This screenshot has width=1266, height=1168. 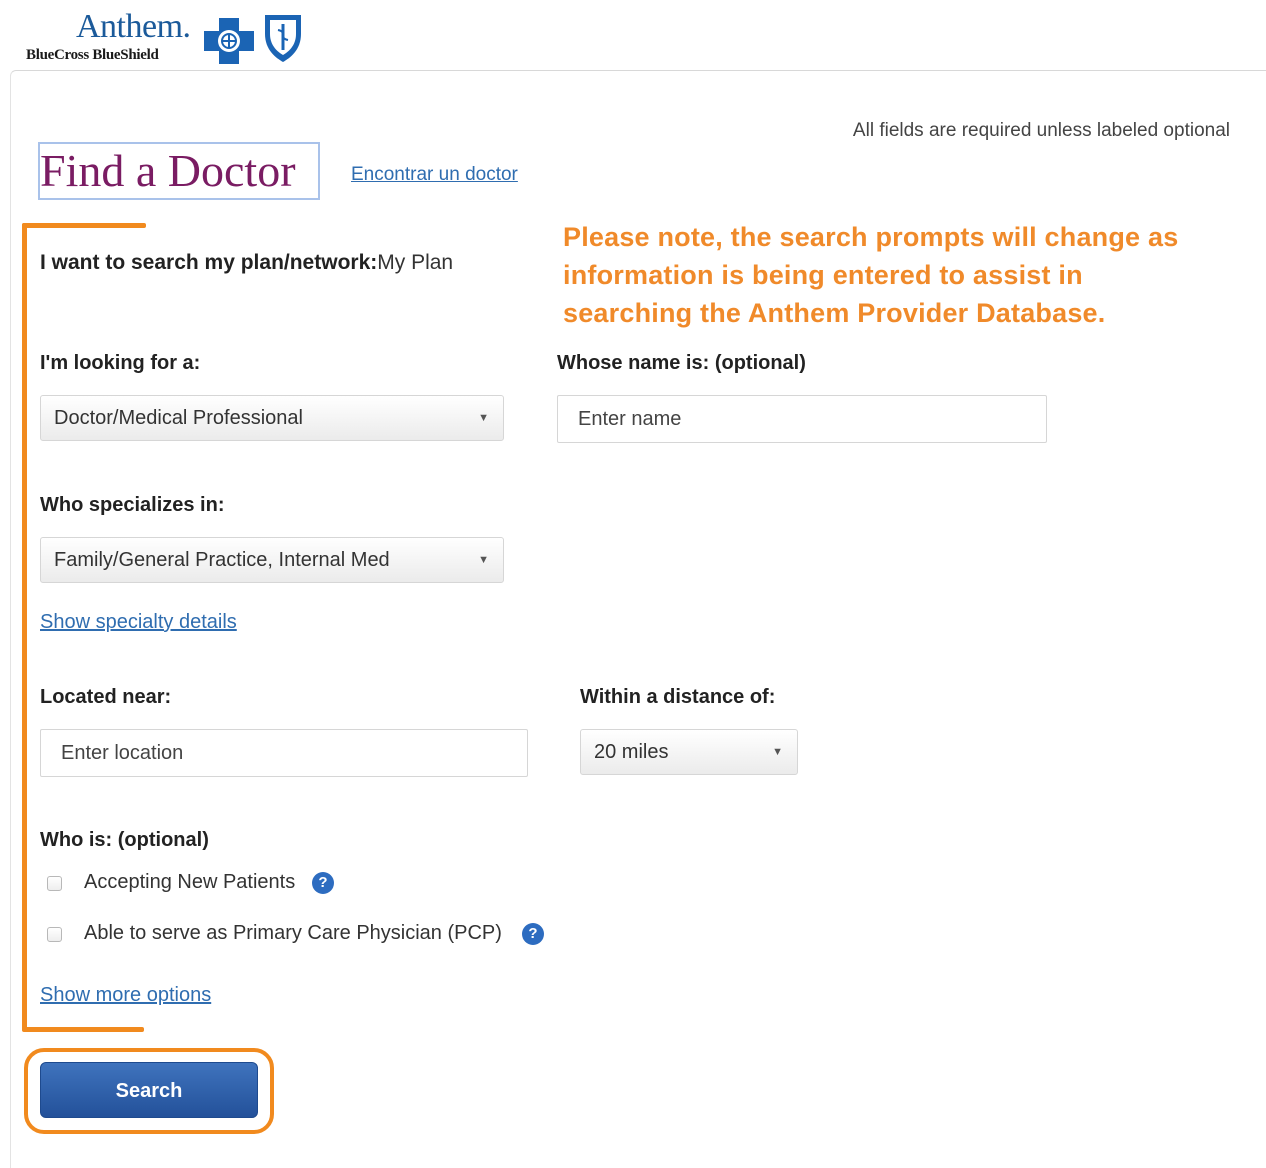 What do you see at coordinates (54, 883) in the screenshot?
I see `accepting-new-patients-checkbox` at bounding box center [54, 883].